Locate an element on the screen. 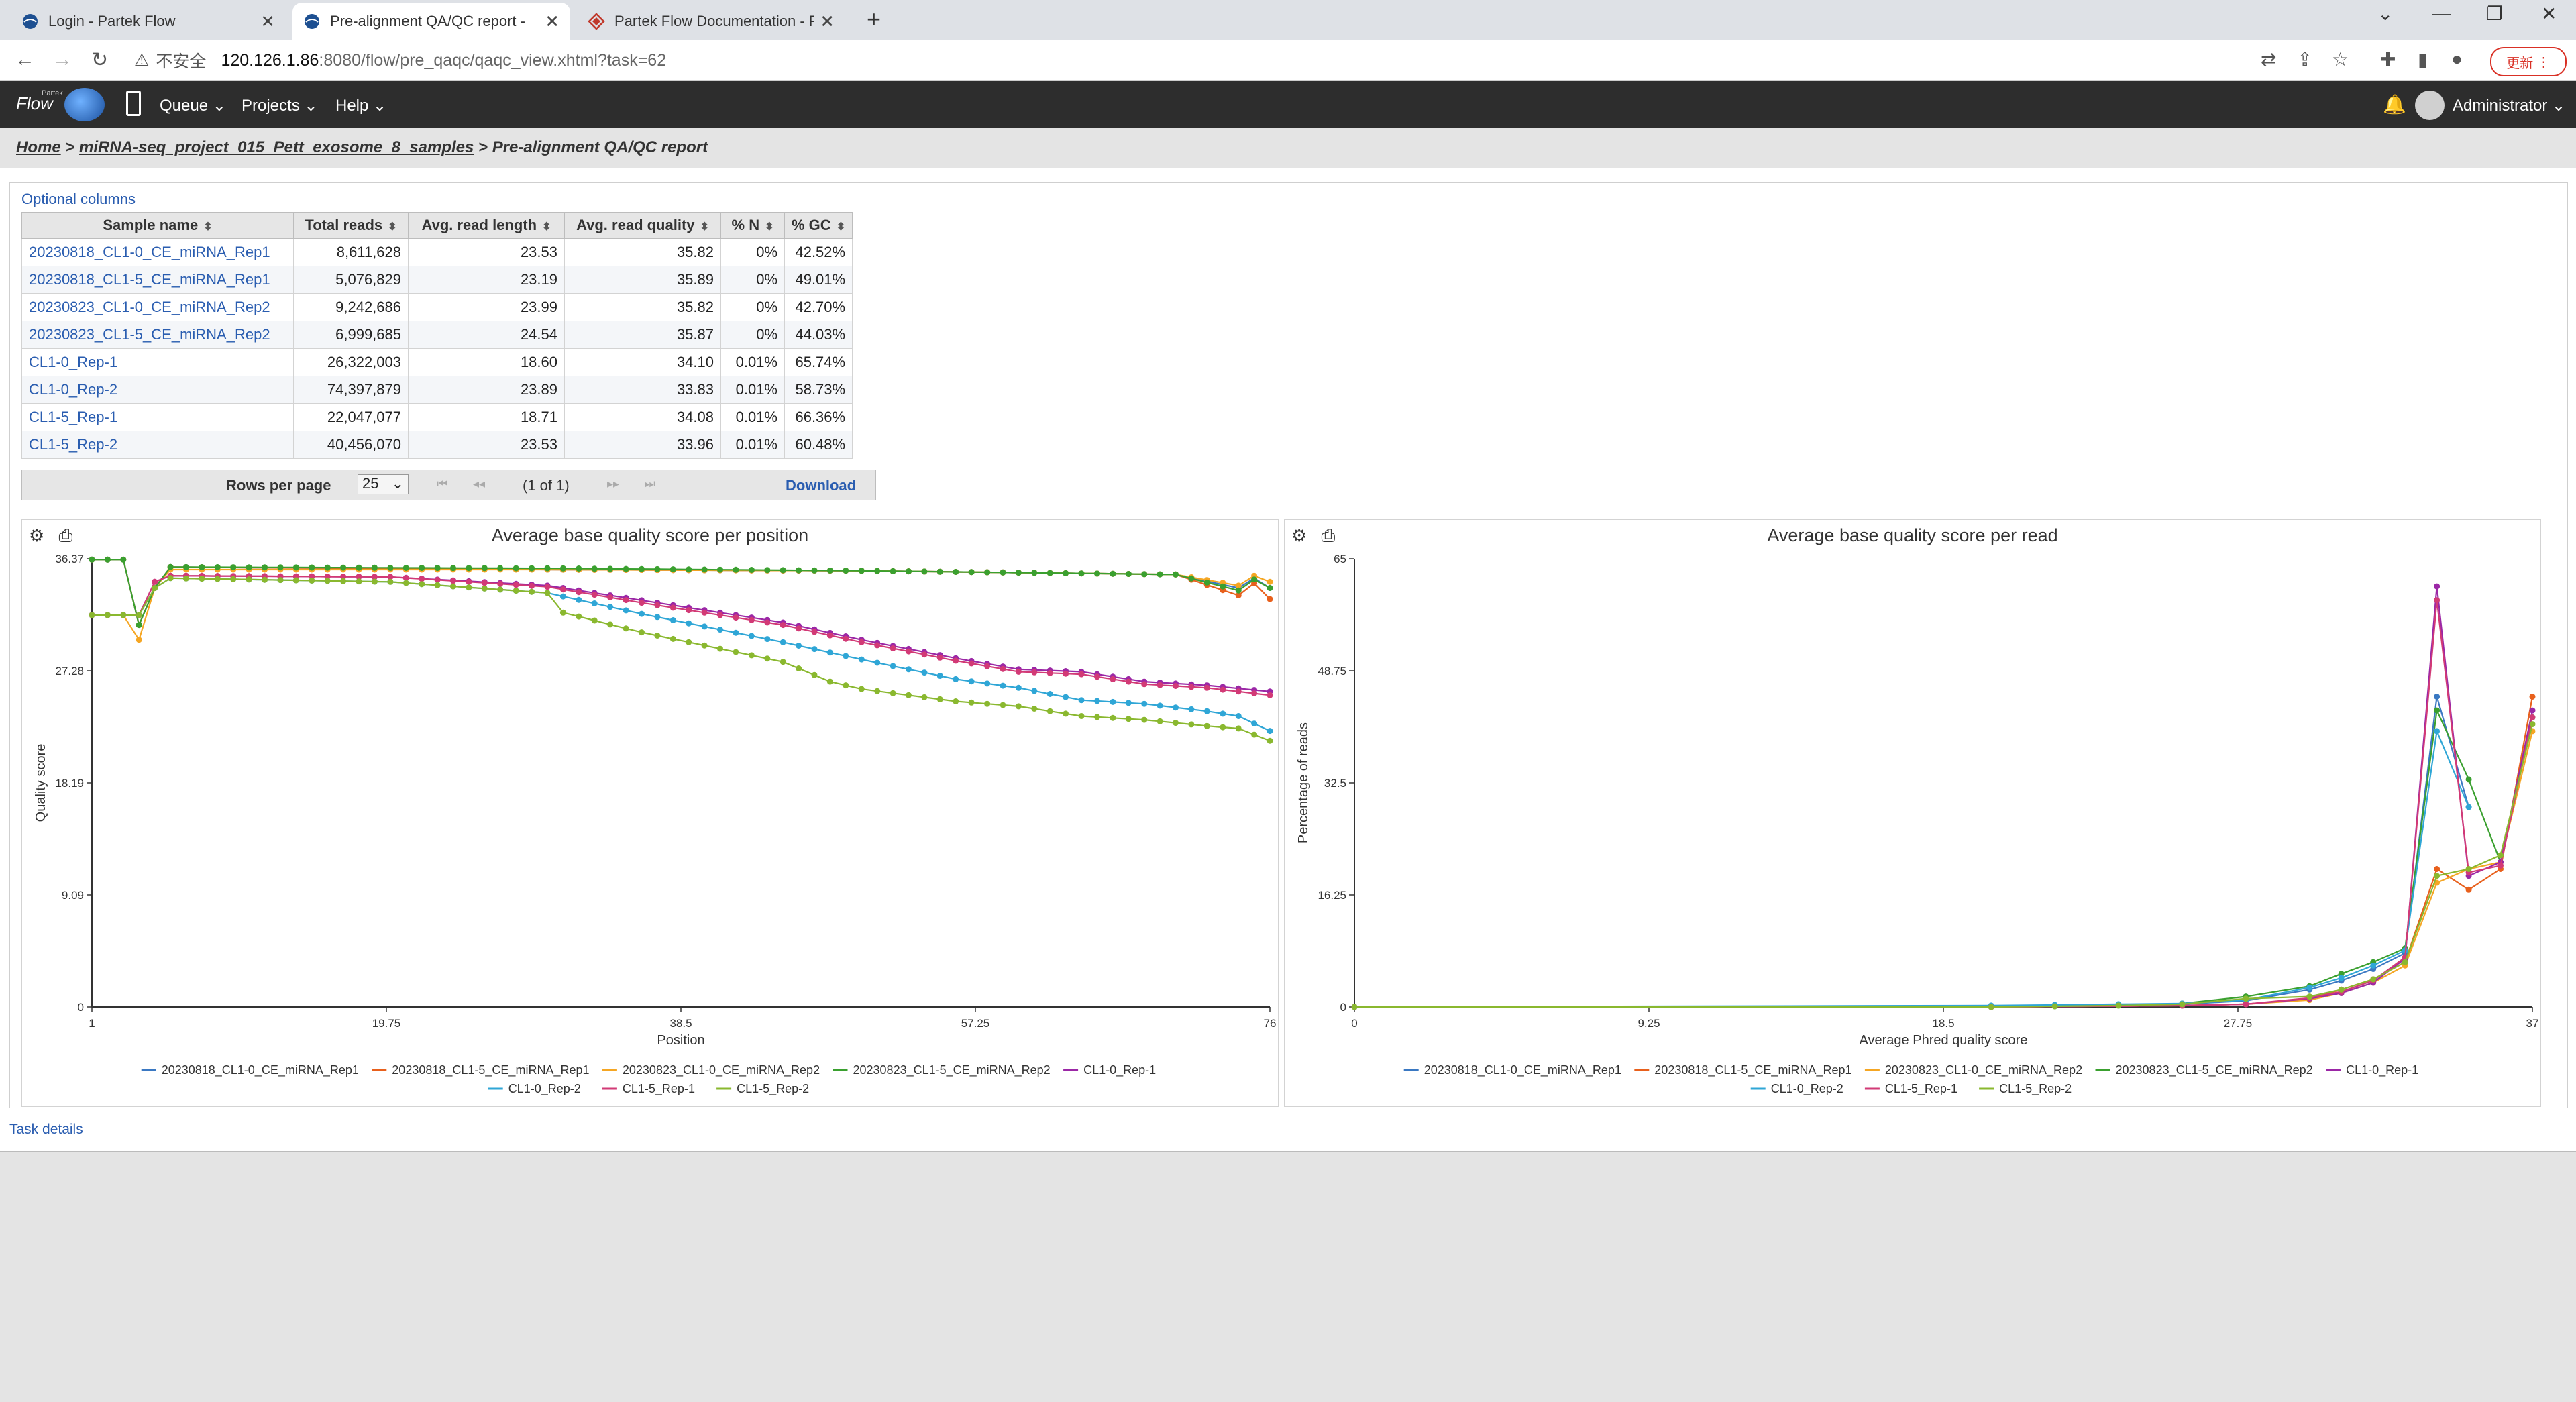 The width and height of the screenshot is (2576, 1402). sort-icon: ⬍ is located at coordinates (546, 227).